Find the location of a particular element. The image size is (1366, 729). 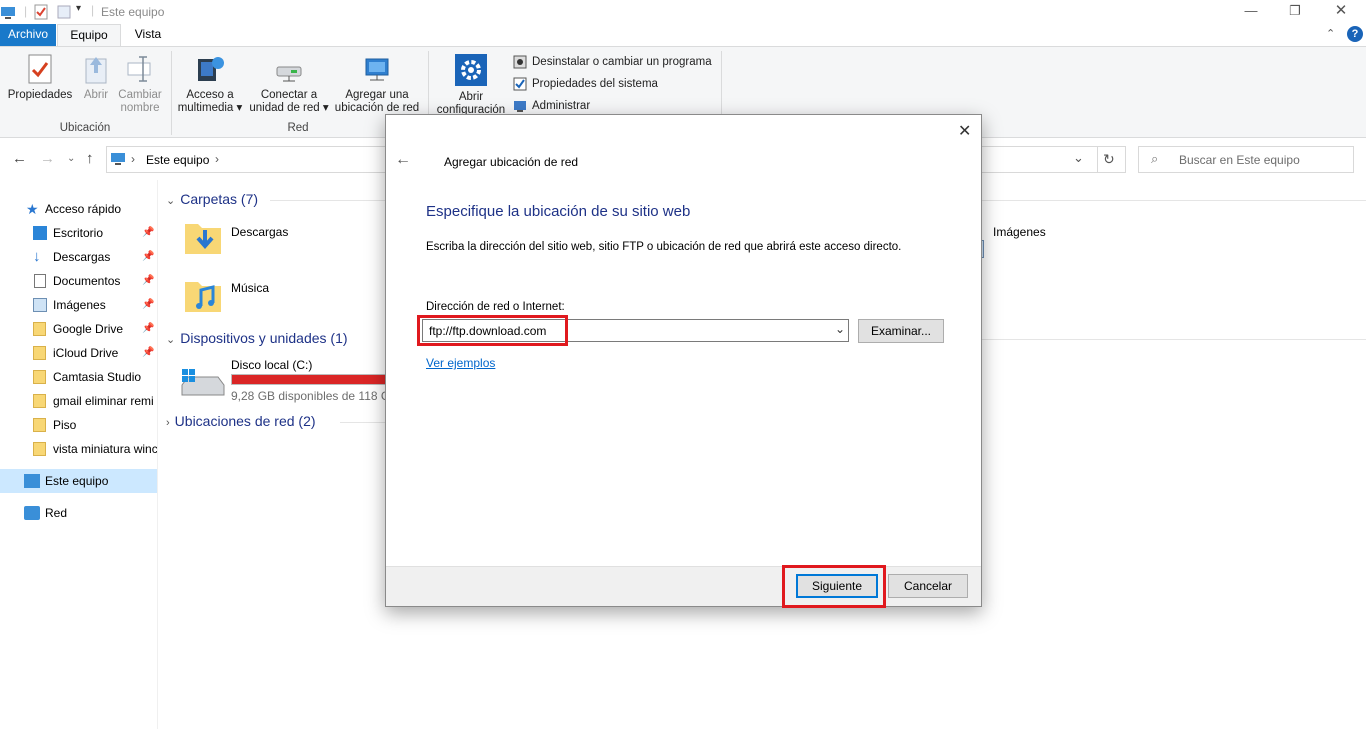

see-examples-link: Ver ejemplos is located at coordinates (460, 363).